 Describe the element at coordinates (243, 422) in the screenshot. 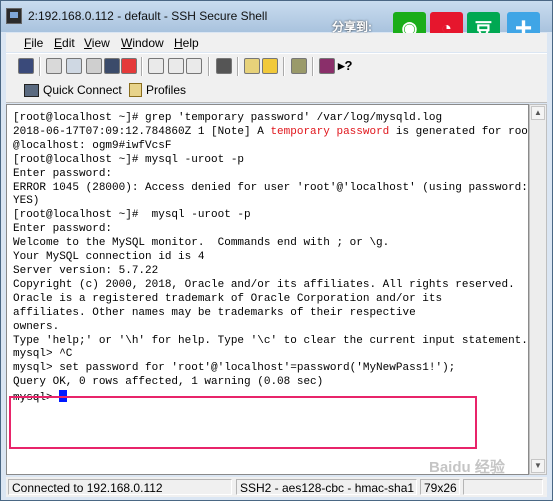

I see `annotation-highlight-box` at that location.